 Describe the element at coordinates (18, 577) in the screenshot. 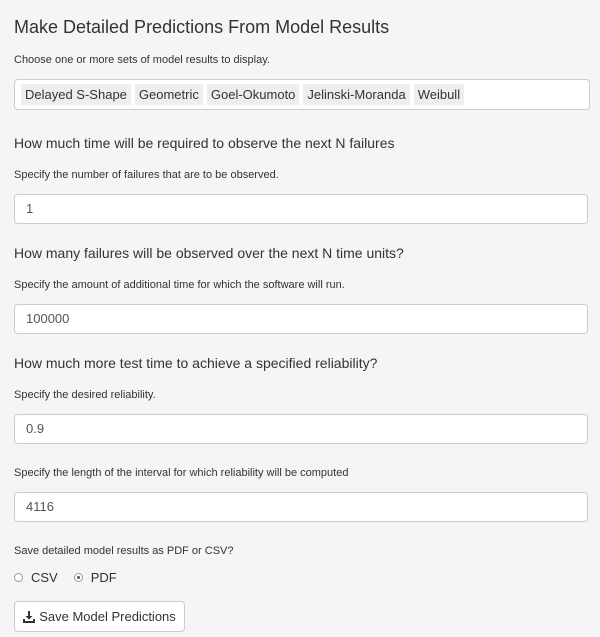

I see `csv-radio` at that location.